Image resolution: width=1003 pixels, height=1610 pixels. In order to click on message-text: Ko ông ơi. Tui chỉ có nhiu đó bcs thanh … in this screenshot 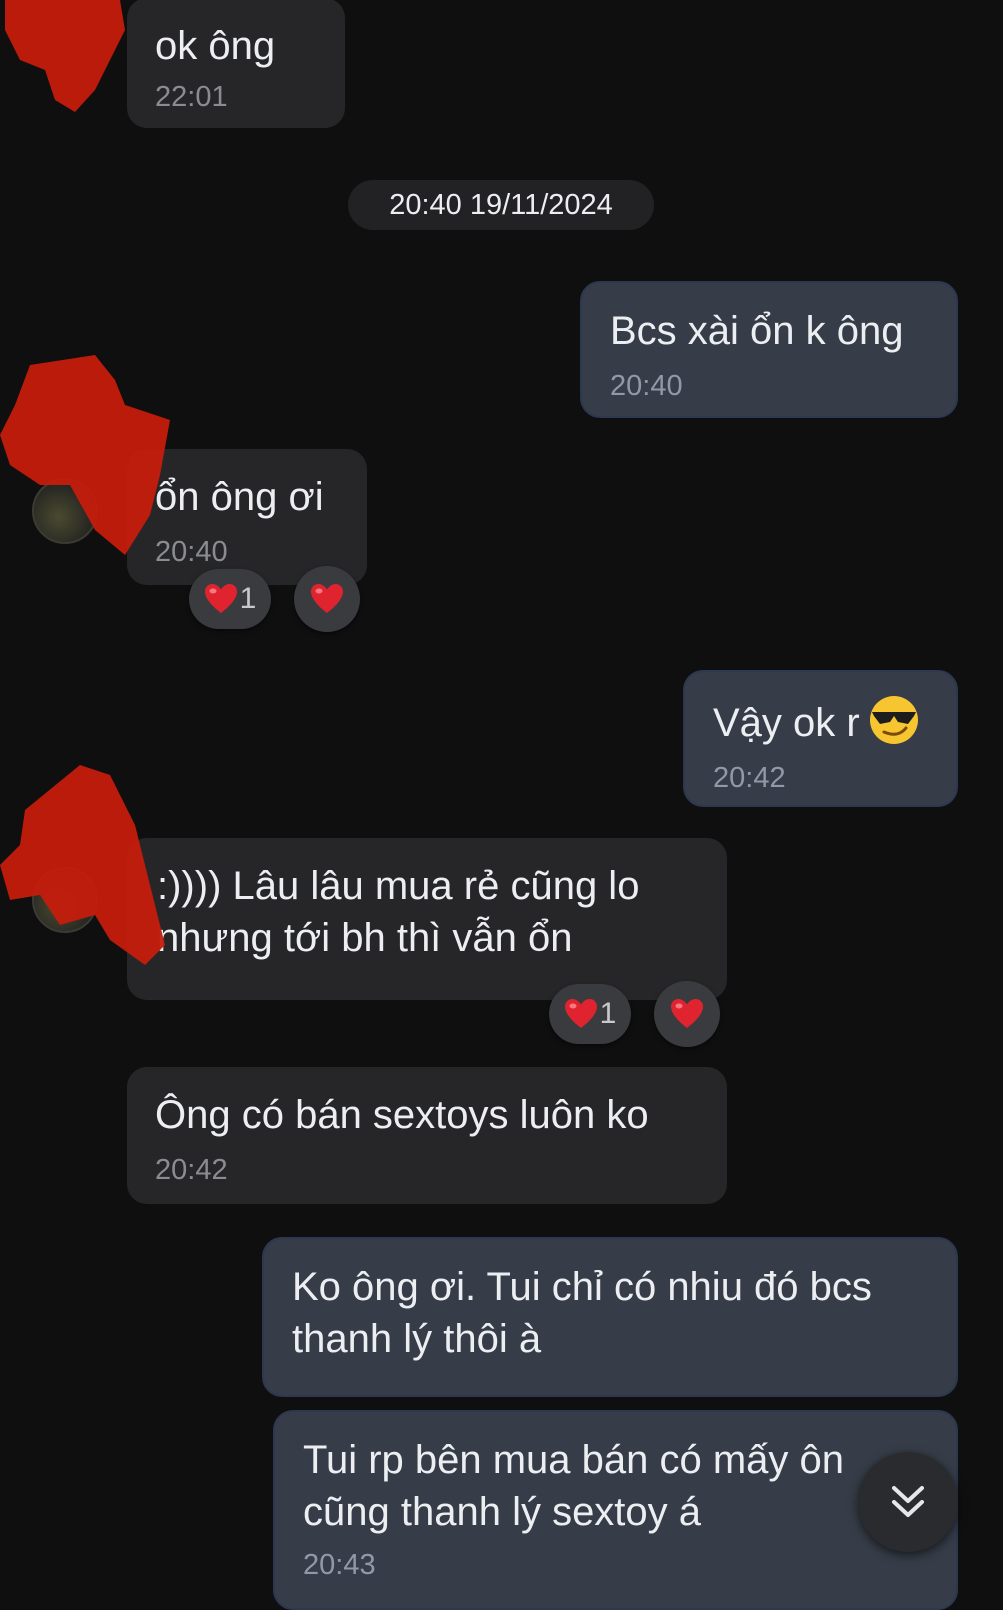, I will do `click(582, 1313)`.